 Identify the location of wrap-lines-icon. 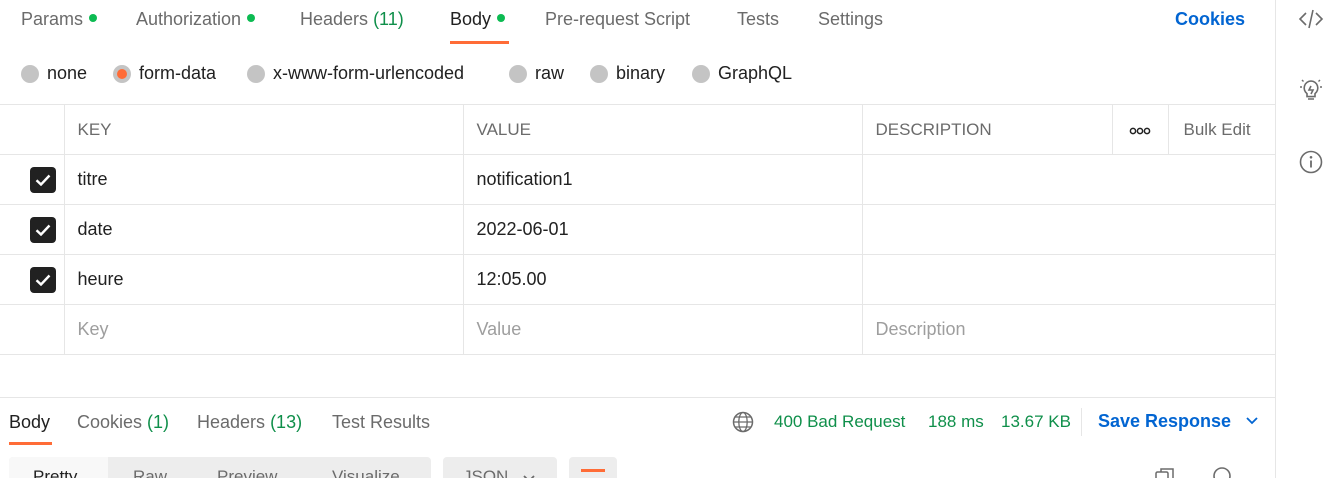
(593, 470).